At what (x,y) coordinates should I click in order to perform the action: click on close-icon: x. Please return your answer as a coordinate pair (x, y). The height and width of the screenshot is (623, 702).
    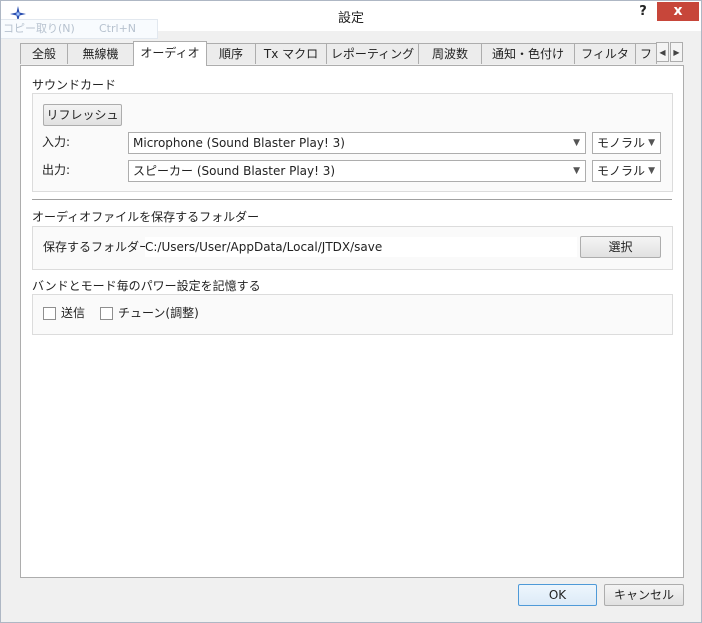
    Looking at the image, I should click on (678, 11).